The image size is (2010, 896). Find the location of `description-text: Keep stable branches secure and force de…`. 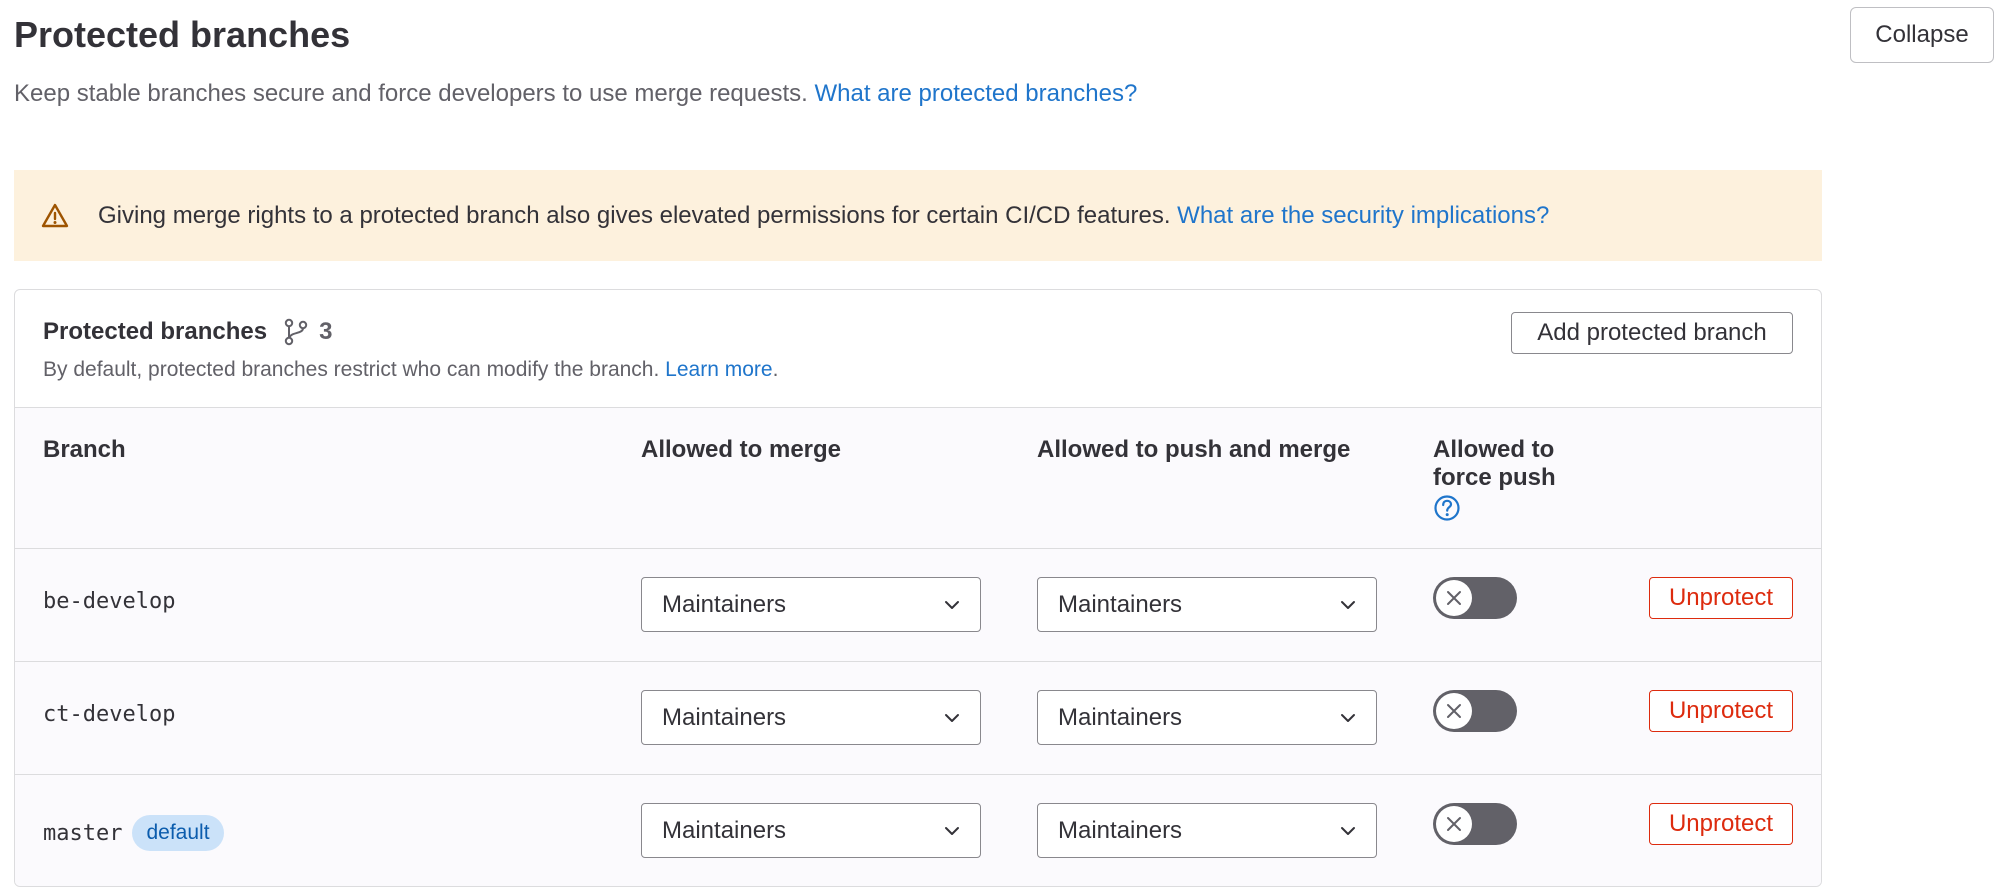

description-text: Keep stable branches secure and force de… is located at coordinates (411, 93).